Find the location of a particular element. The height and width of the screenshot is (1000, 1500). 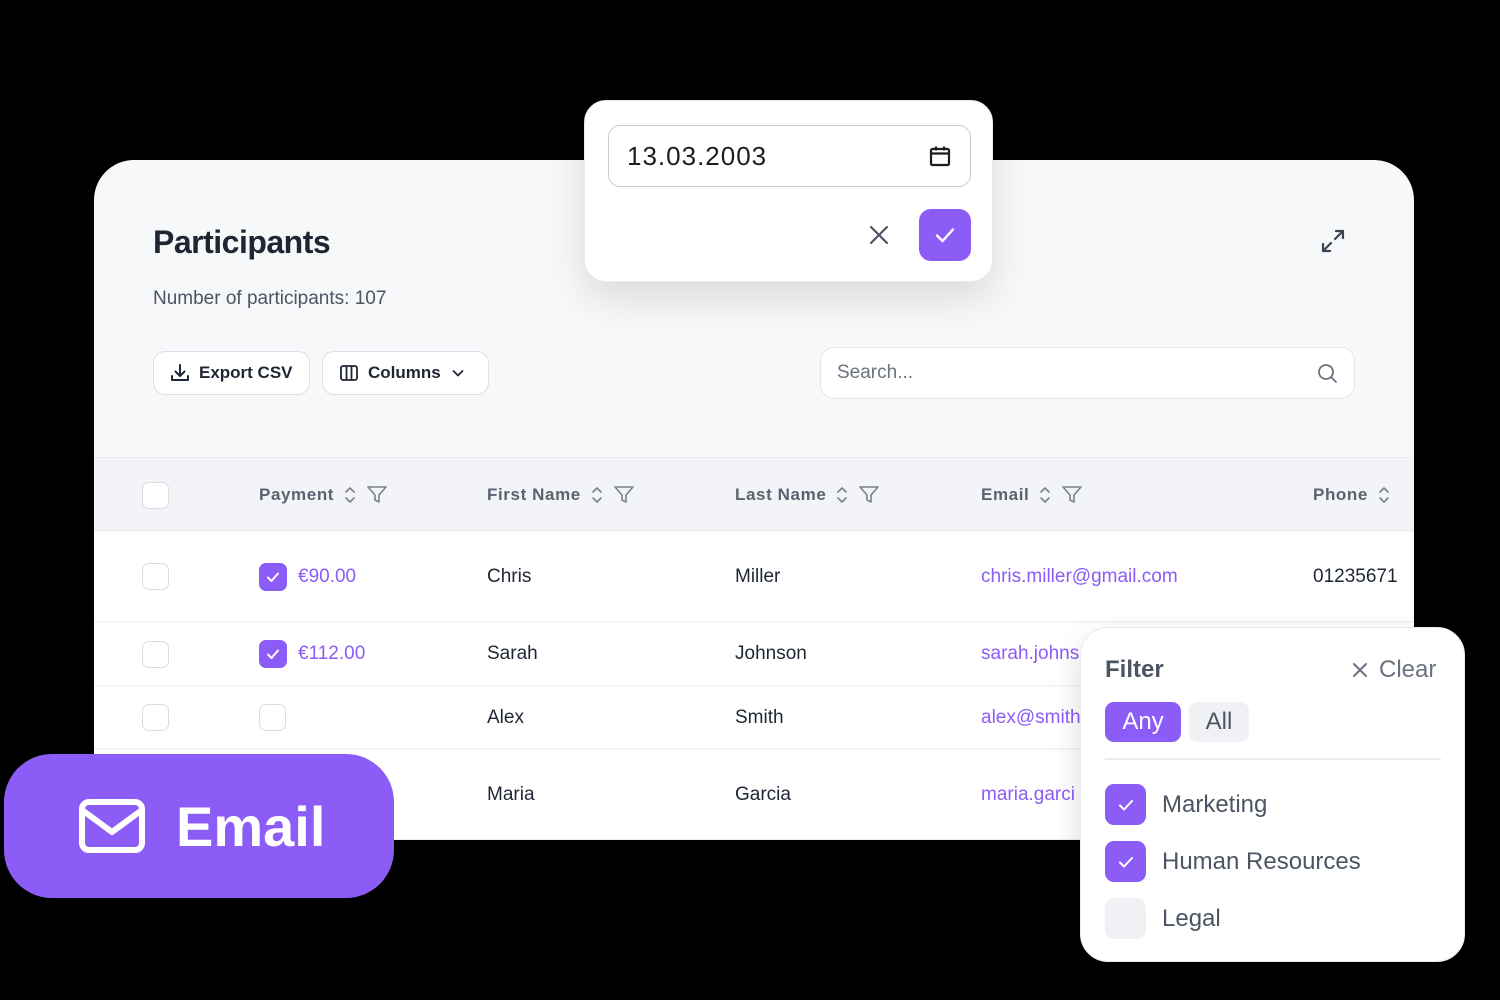

mode-any-toggle: Any is located at coordinates (1143, 722).